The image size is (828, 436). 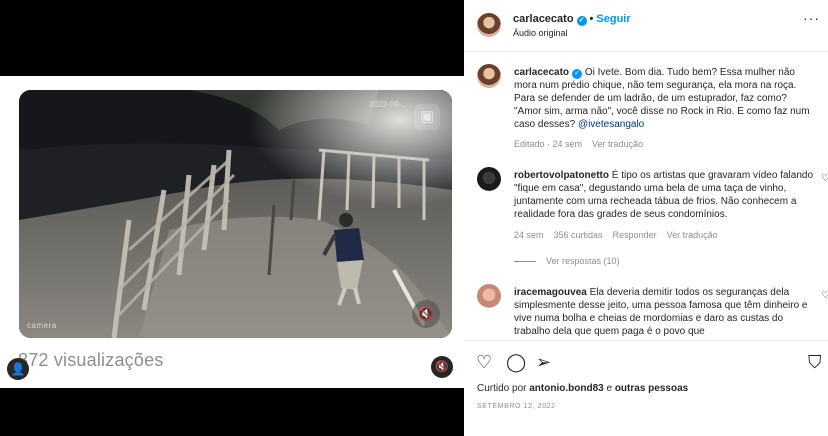 What do you see at coordinates (818, 362) in the screenshot?
I see `save-bookmark-icon: ⛉` at bounding box center [818, 362].